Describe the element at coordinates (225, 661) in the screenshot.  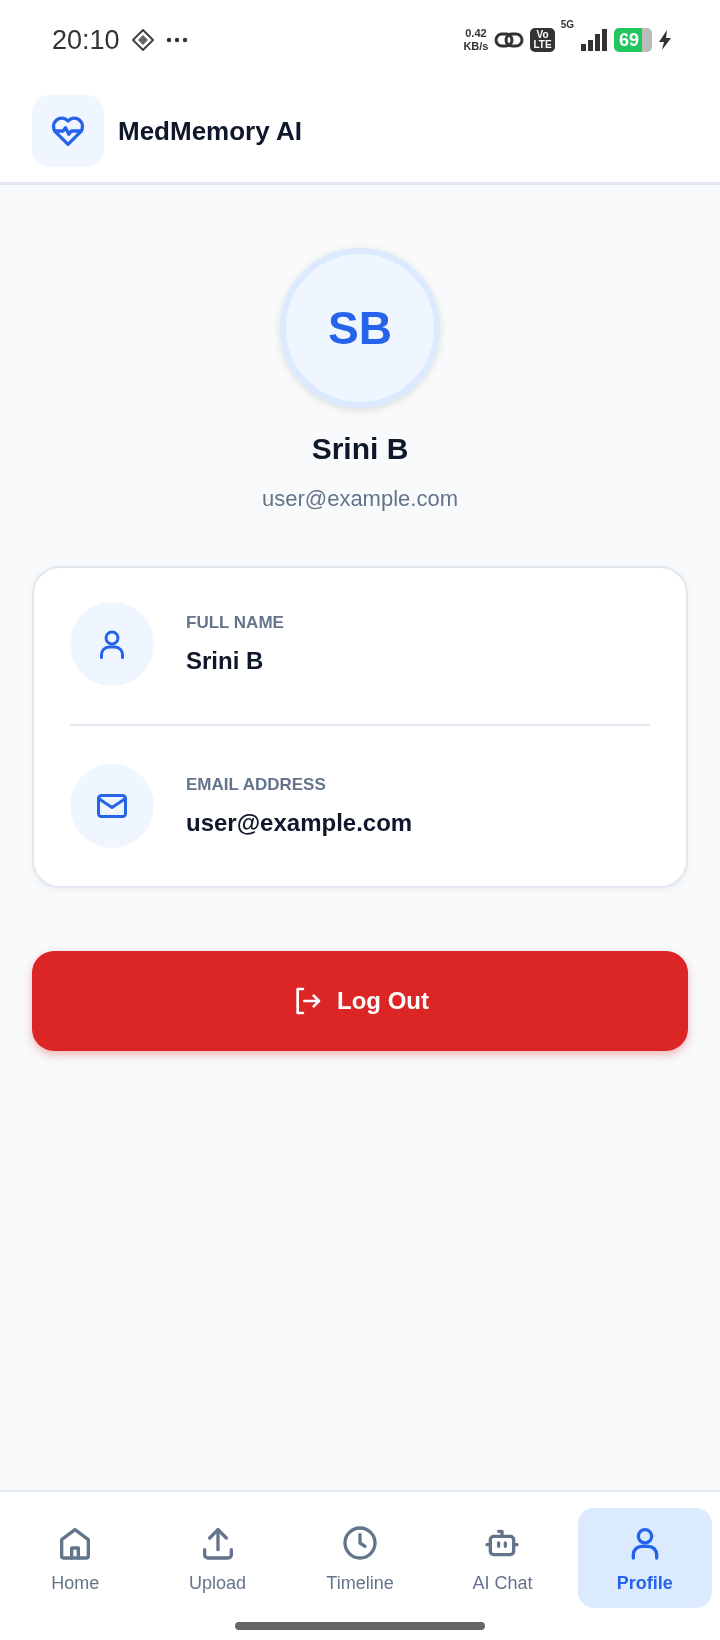
I see `field-value: Srini B` at that location.